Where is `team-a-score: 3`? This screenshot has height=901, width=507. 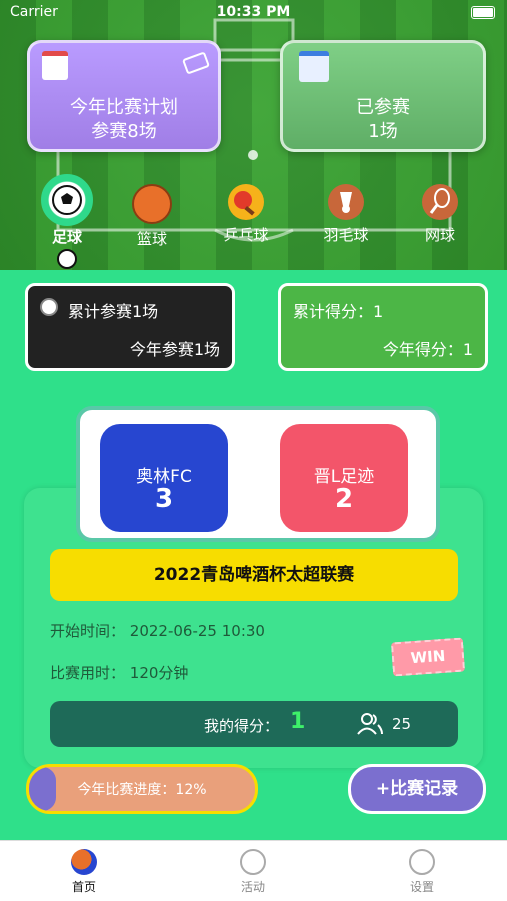
team-a-score: 3 is located at coordinates (164, 499).